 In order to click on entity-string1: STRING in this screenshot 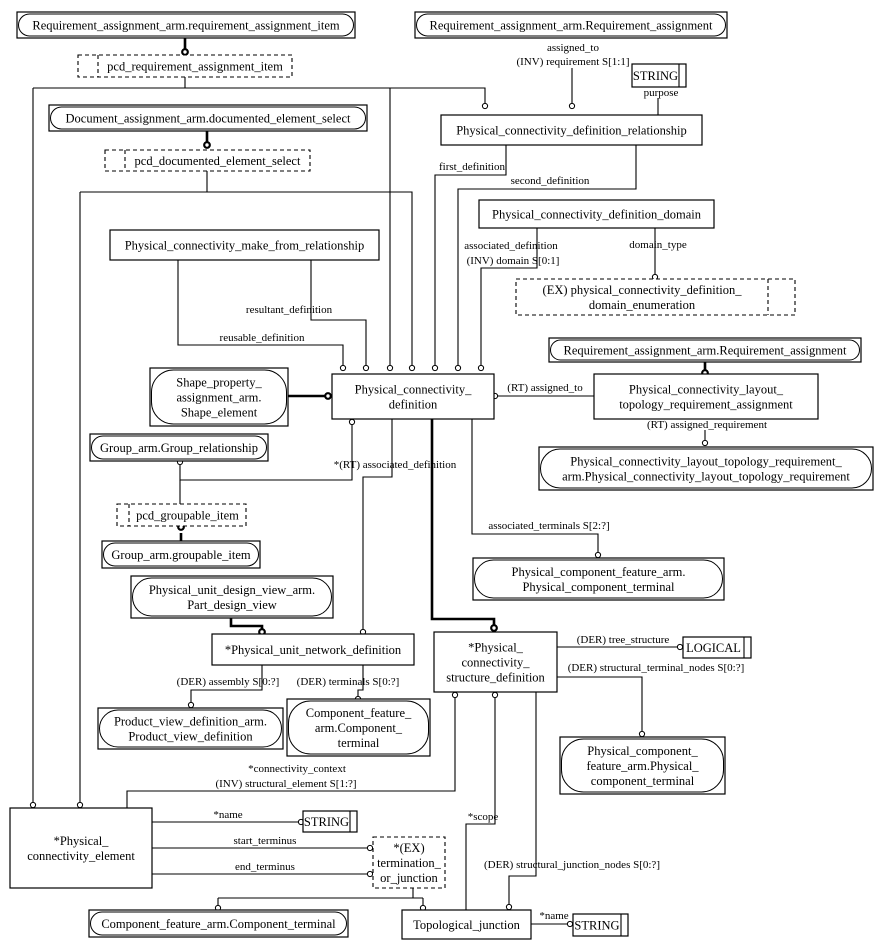, I will do `click(659, 75)`.